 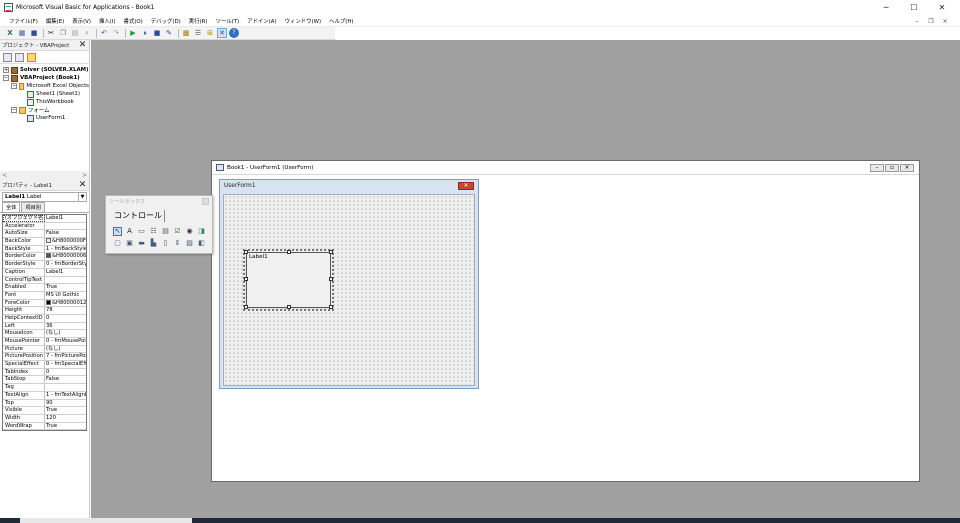 What do you see at coordinates (65, 226) in the screenshot?
I see `property-value` at bounding box center [65, 226].